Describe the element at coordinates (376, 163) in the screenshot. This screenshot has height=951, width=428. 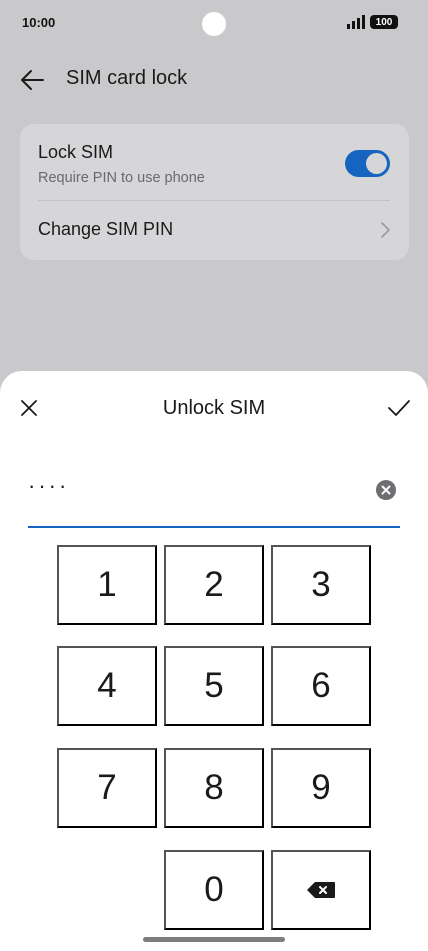
I see `toggle-knob` at that location.